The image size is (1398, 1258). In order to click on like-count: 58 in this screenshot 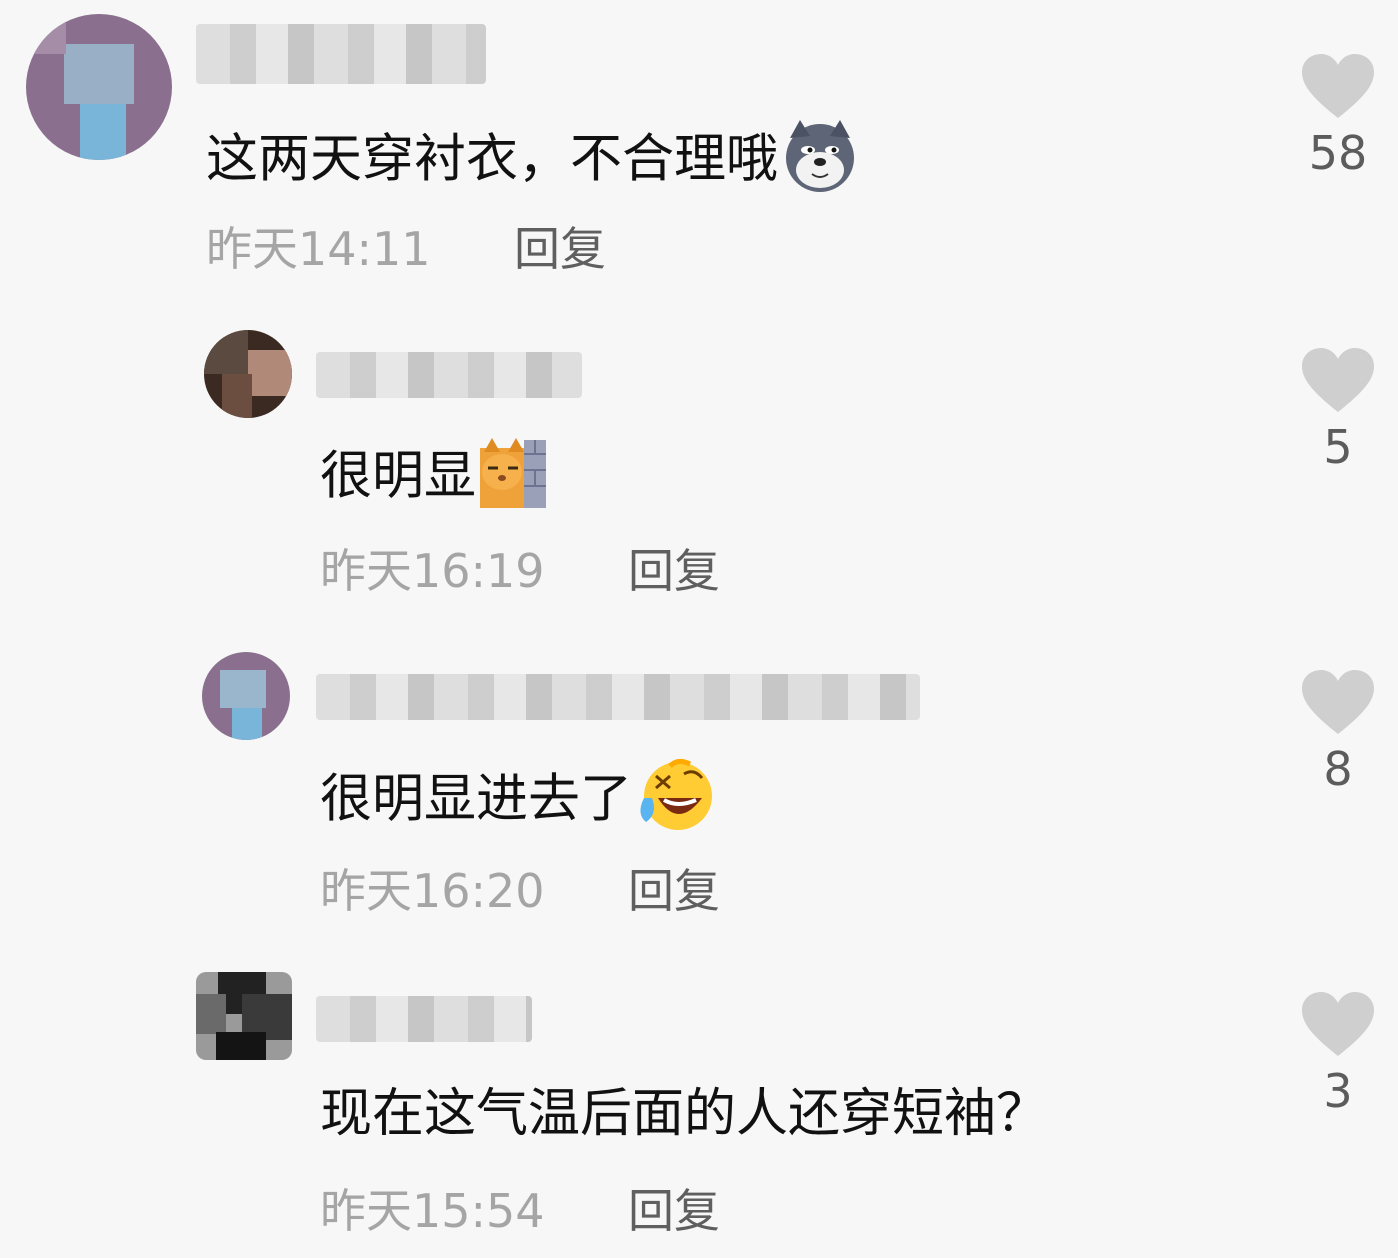, I will do `click(1338, 153)`.